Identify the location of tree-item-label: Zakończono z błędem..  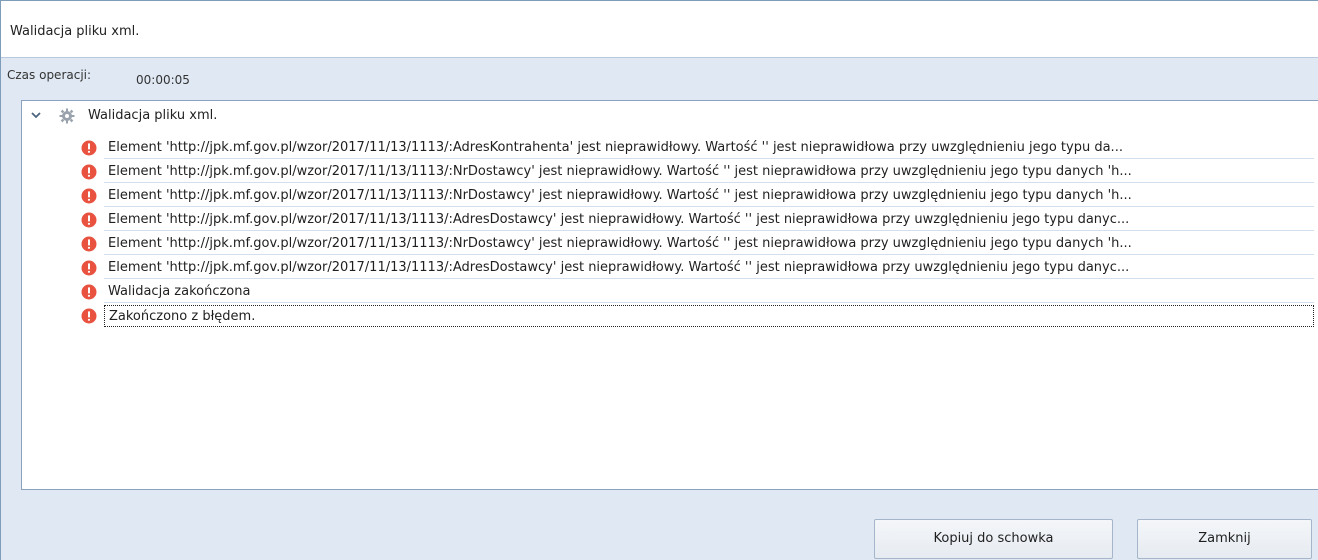
(709, 316).